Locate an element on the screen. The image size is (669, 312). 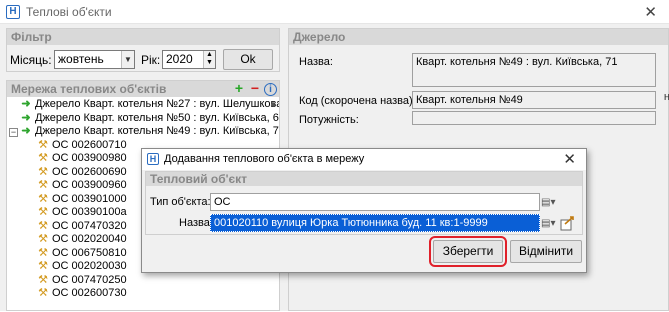
tree-item-label: ОС 003901000 is located at coordinates (89, 198).